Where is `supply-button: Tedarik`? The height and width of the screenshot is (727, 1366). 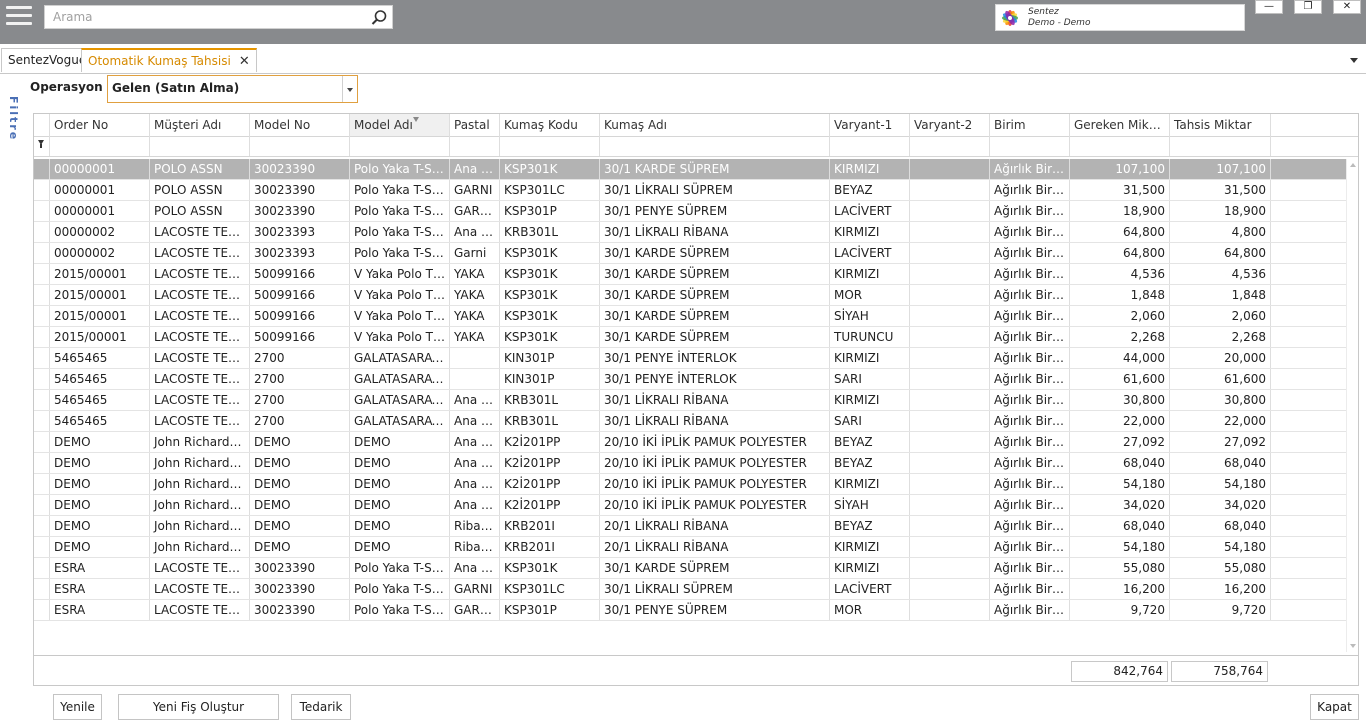 supply-button: Tedarik is located at coordinates (321, 707).